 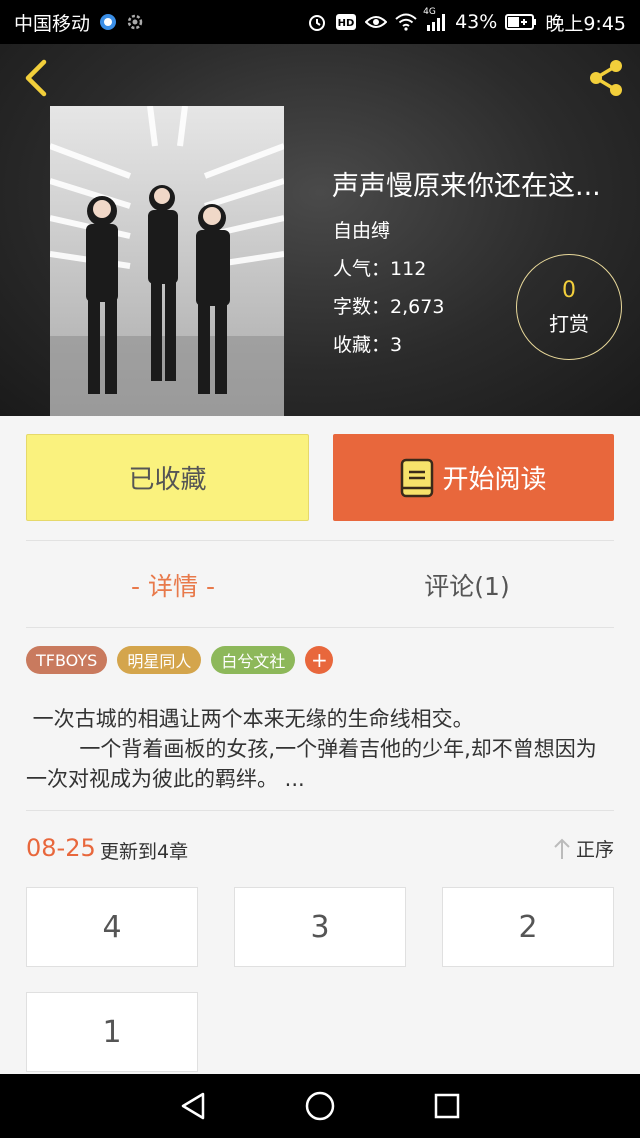 I want to click on battery-icon, so click(x=521, y=22).